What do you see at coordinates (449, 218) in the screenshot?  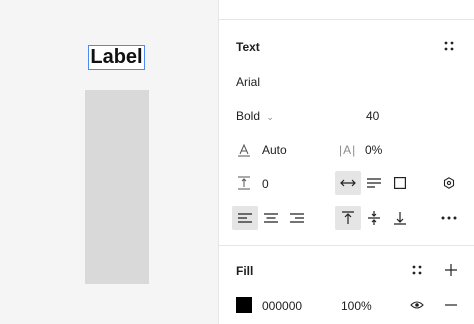 I see `more-options-icon` at bounding box center [449, 218].